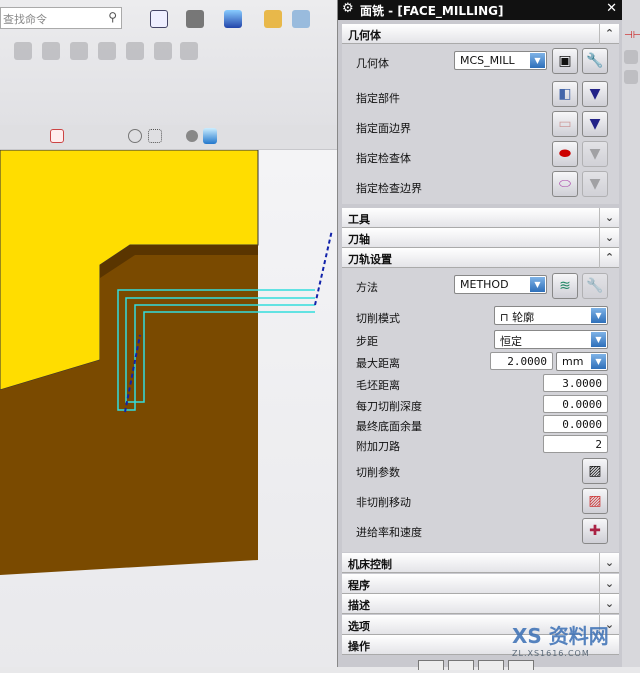  What do you see at coordinates (383, 158) in the screenshot?
I see `check-body-label: 指定检查体` at bounding box center [383, 158].